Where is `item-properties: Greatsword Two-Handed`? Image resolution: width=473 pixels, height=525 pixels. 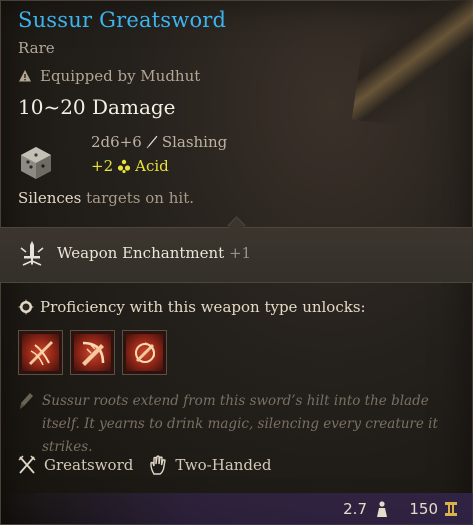 item-properties: Greatsword Two-Handed is located at coordinates (153, 465).